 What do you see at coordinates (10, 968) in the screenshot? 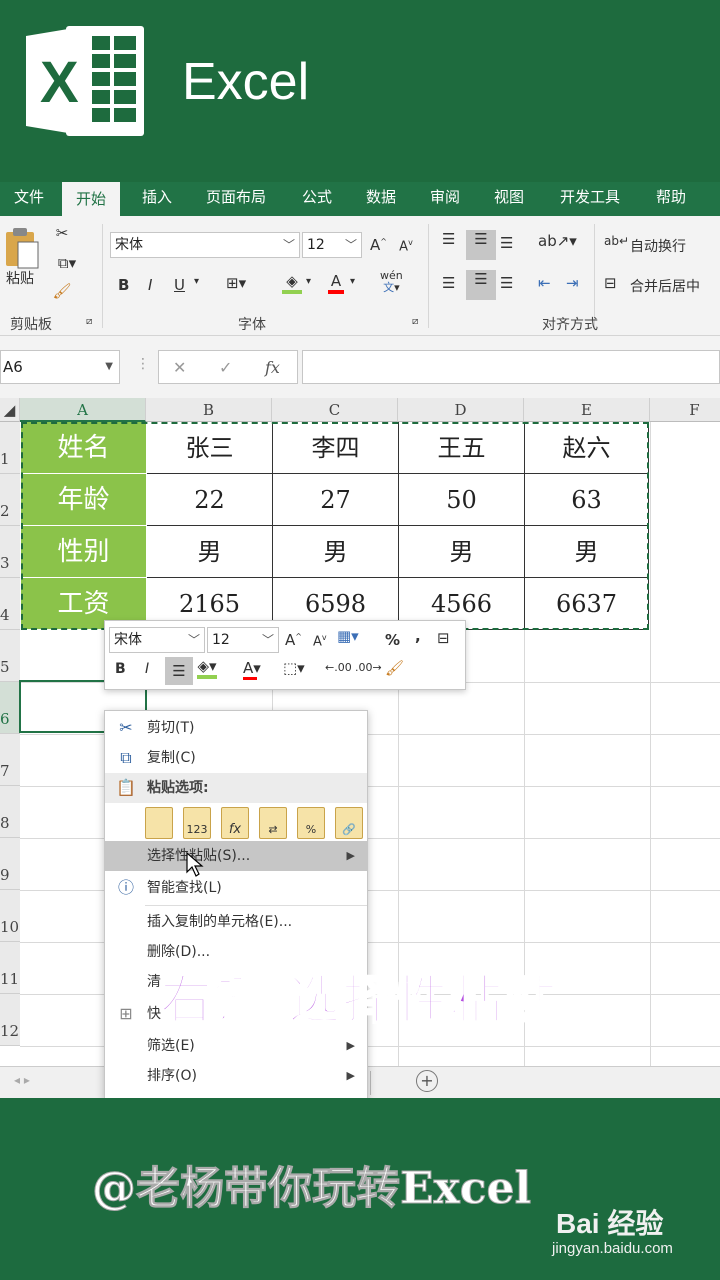
I see `row-header: 11` at bounding box center [10, 968].